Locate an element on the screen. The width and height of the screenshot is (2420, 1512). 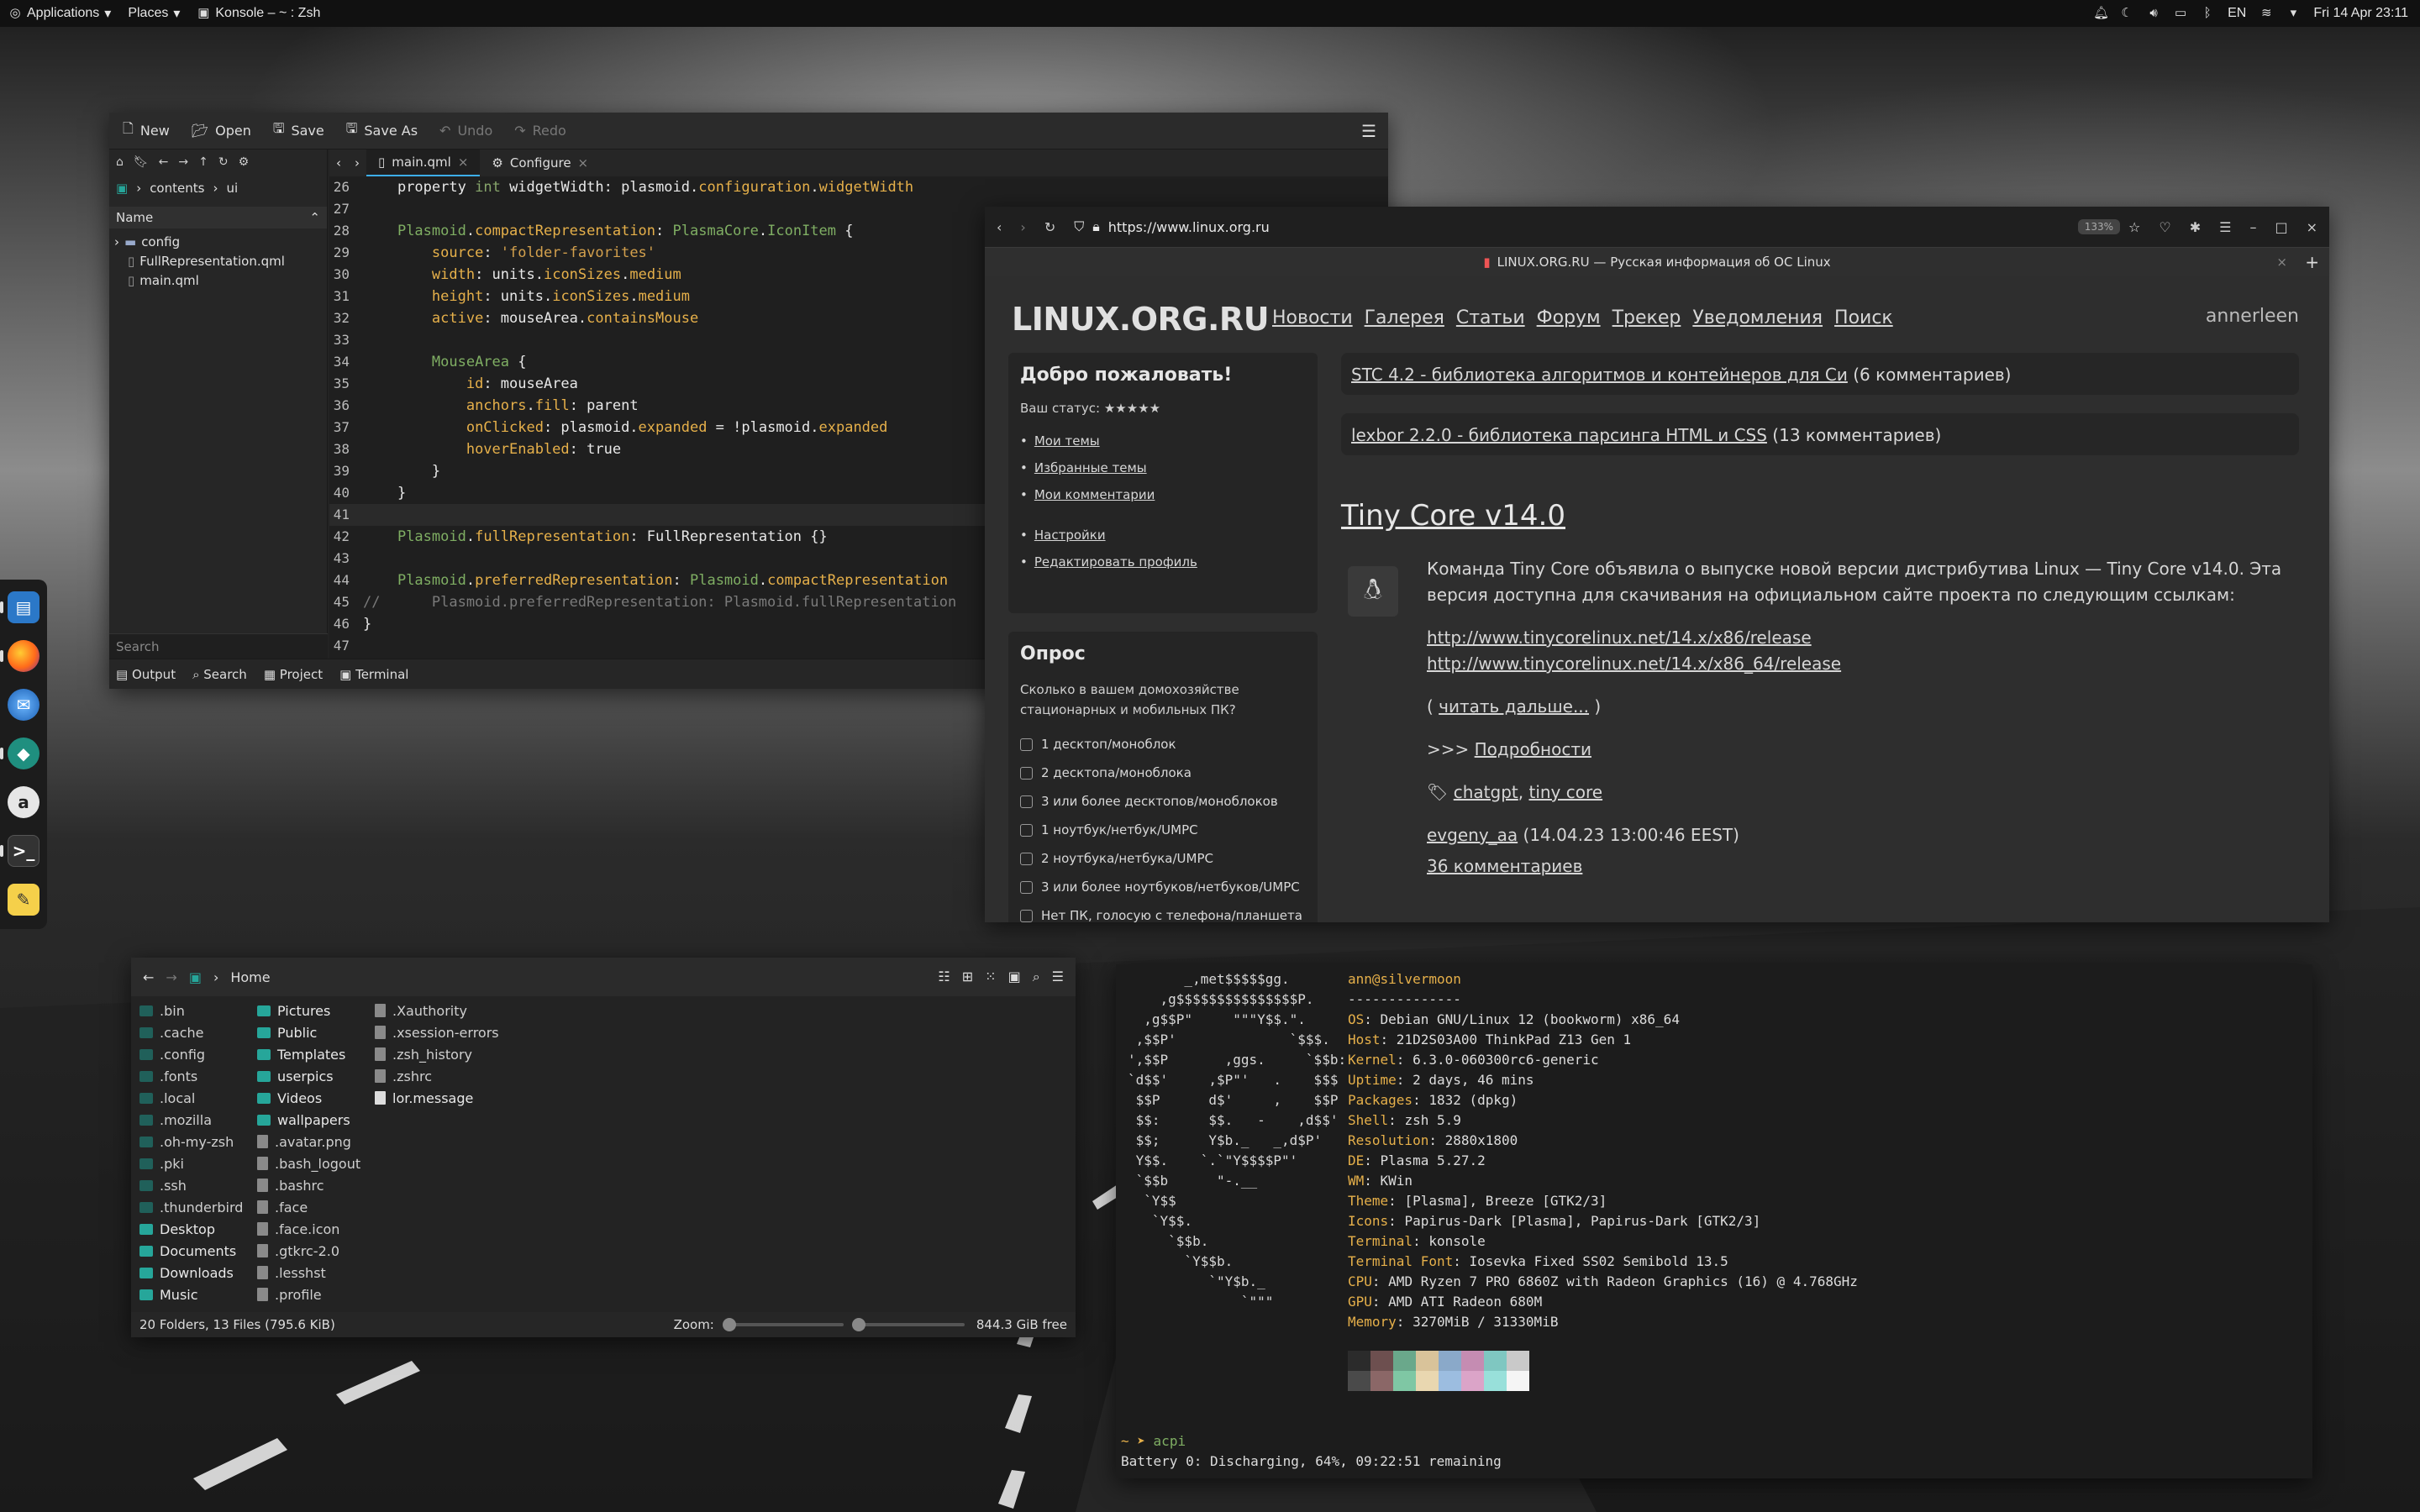
welcome-link-topics: • Мои темы is located at coordinates (1163, 441).